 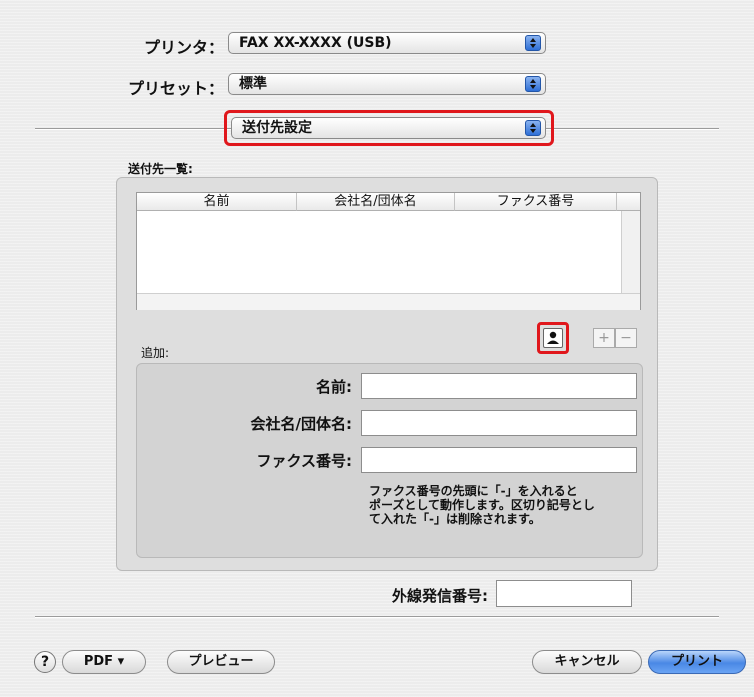 I want to click on bottom-separator, so click(x=377, y=617).